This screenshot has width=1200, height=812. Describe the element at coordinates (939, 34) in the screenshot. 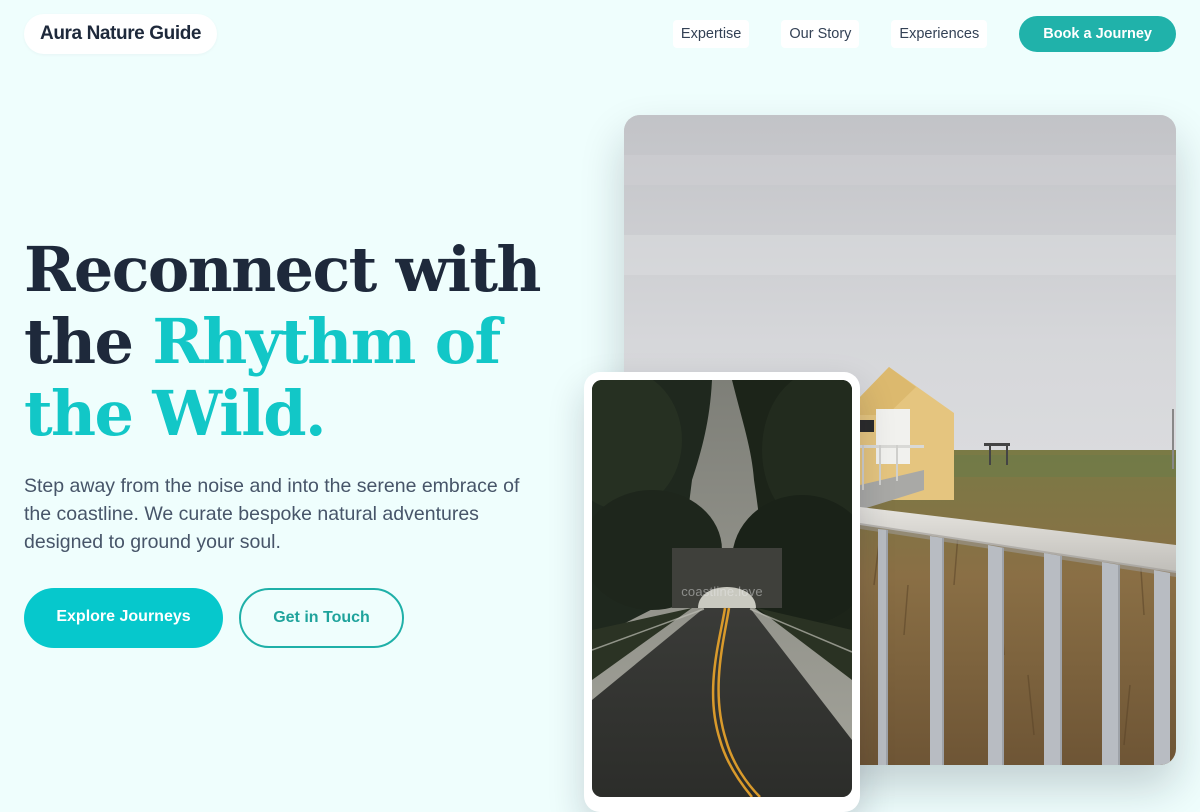

I see `nav-link-experiences: Experiences` at that location.